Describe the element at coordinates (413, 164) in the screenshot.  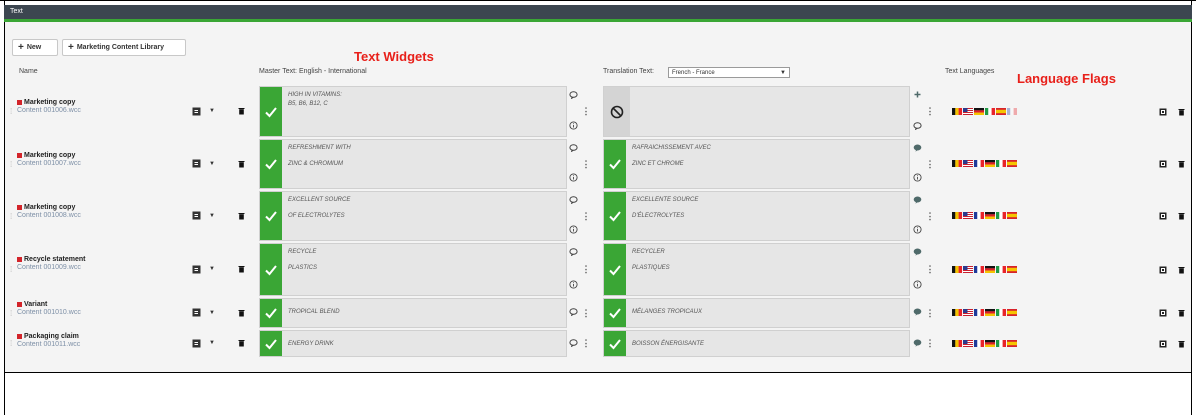
I see `master-text-widget: REFRESHMENT WITH ZINC & CHROMIUM` at that location.